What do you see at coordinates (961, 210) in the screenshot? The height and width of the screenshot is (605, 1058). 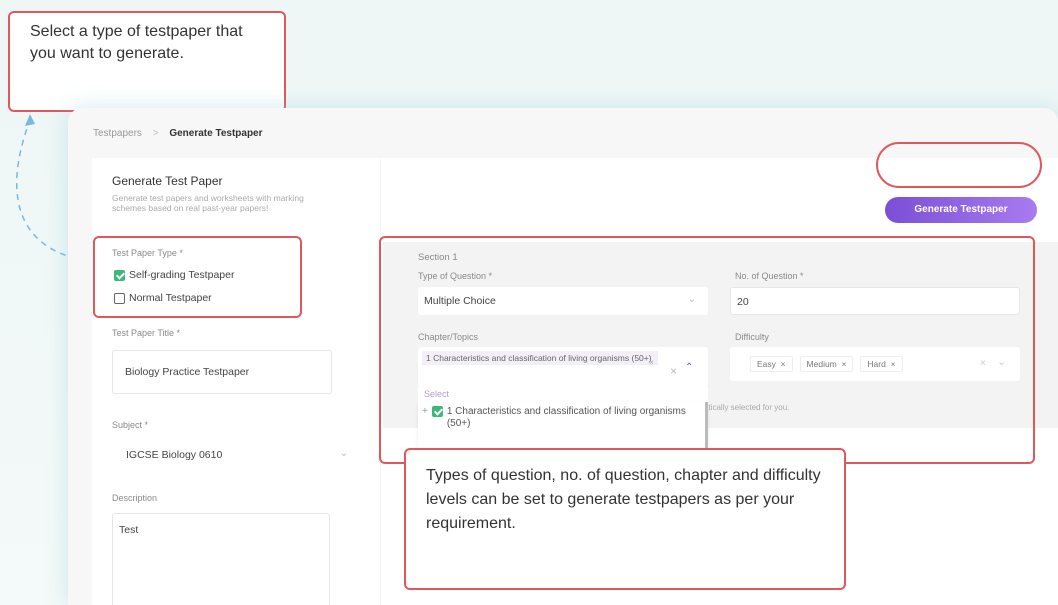 I see `generate-testpaper-button: Generate Testpaper` at bounding box center [961, 210].